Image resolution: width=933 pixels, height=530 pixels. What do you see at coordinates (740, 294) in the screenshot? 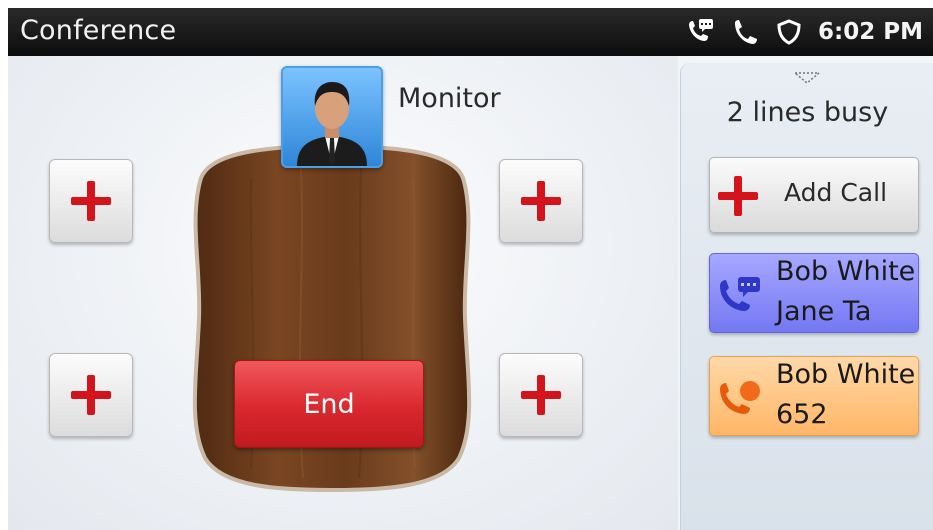
I see `conference-call-icon` at bounding box center [740, 294].